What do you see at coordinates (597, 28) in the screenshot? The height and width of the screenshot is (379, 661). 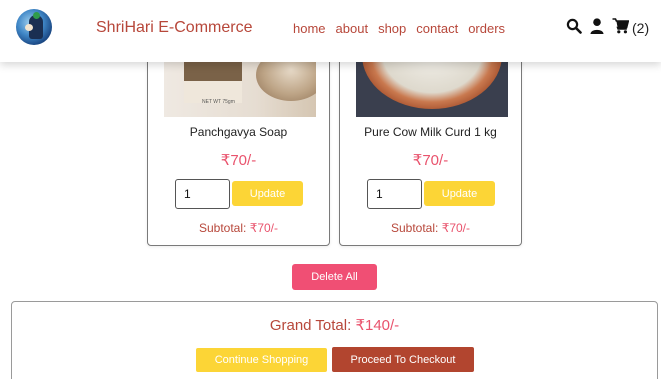 I see `user-icon` at bounding box center [597, 28].